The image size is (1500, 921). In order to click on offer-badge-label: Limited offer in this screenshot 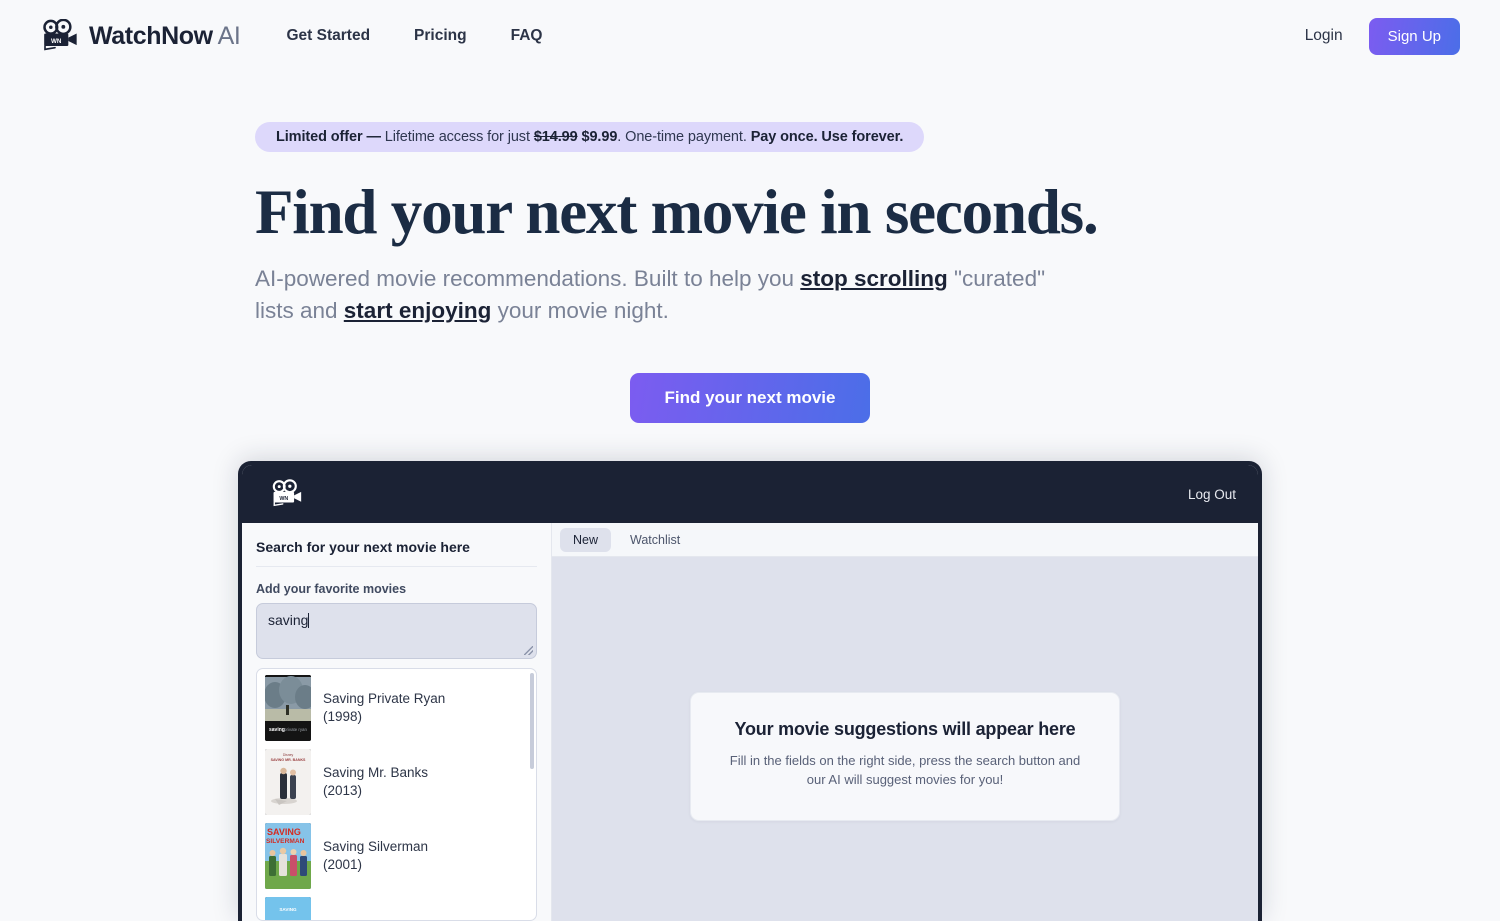, I will do `click(319, 137)`.